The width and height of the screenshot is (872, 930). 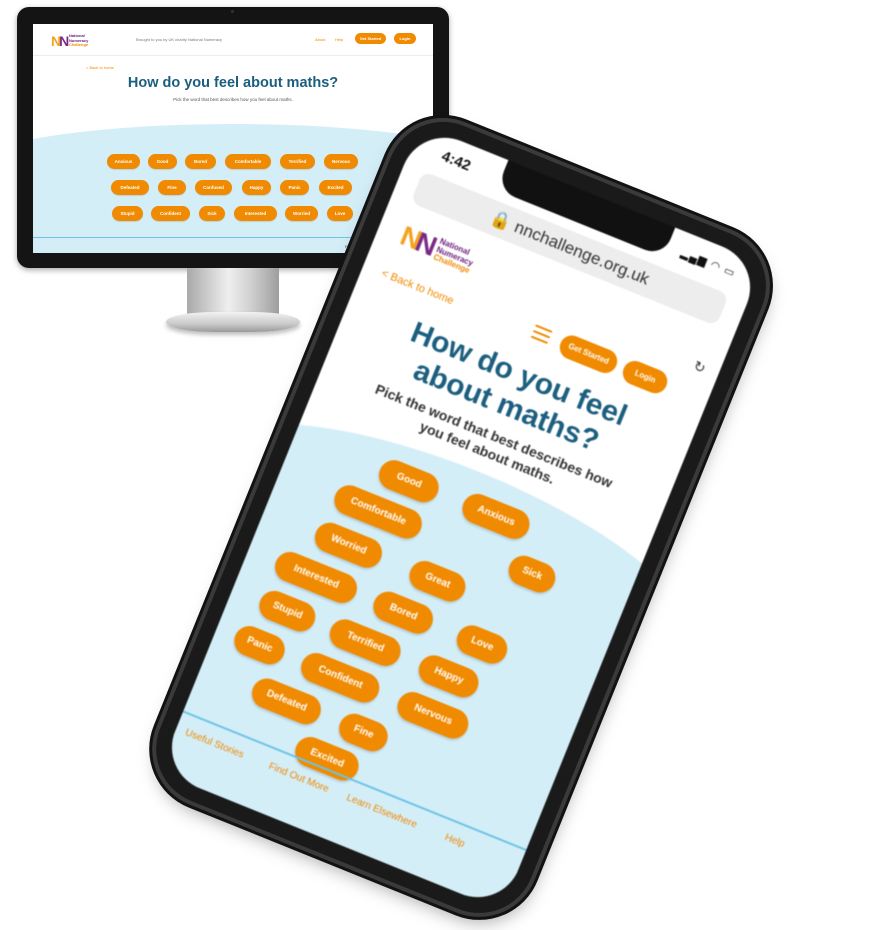 I want to click on word-button: Confident, so click(x=170, y=213).